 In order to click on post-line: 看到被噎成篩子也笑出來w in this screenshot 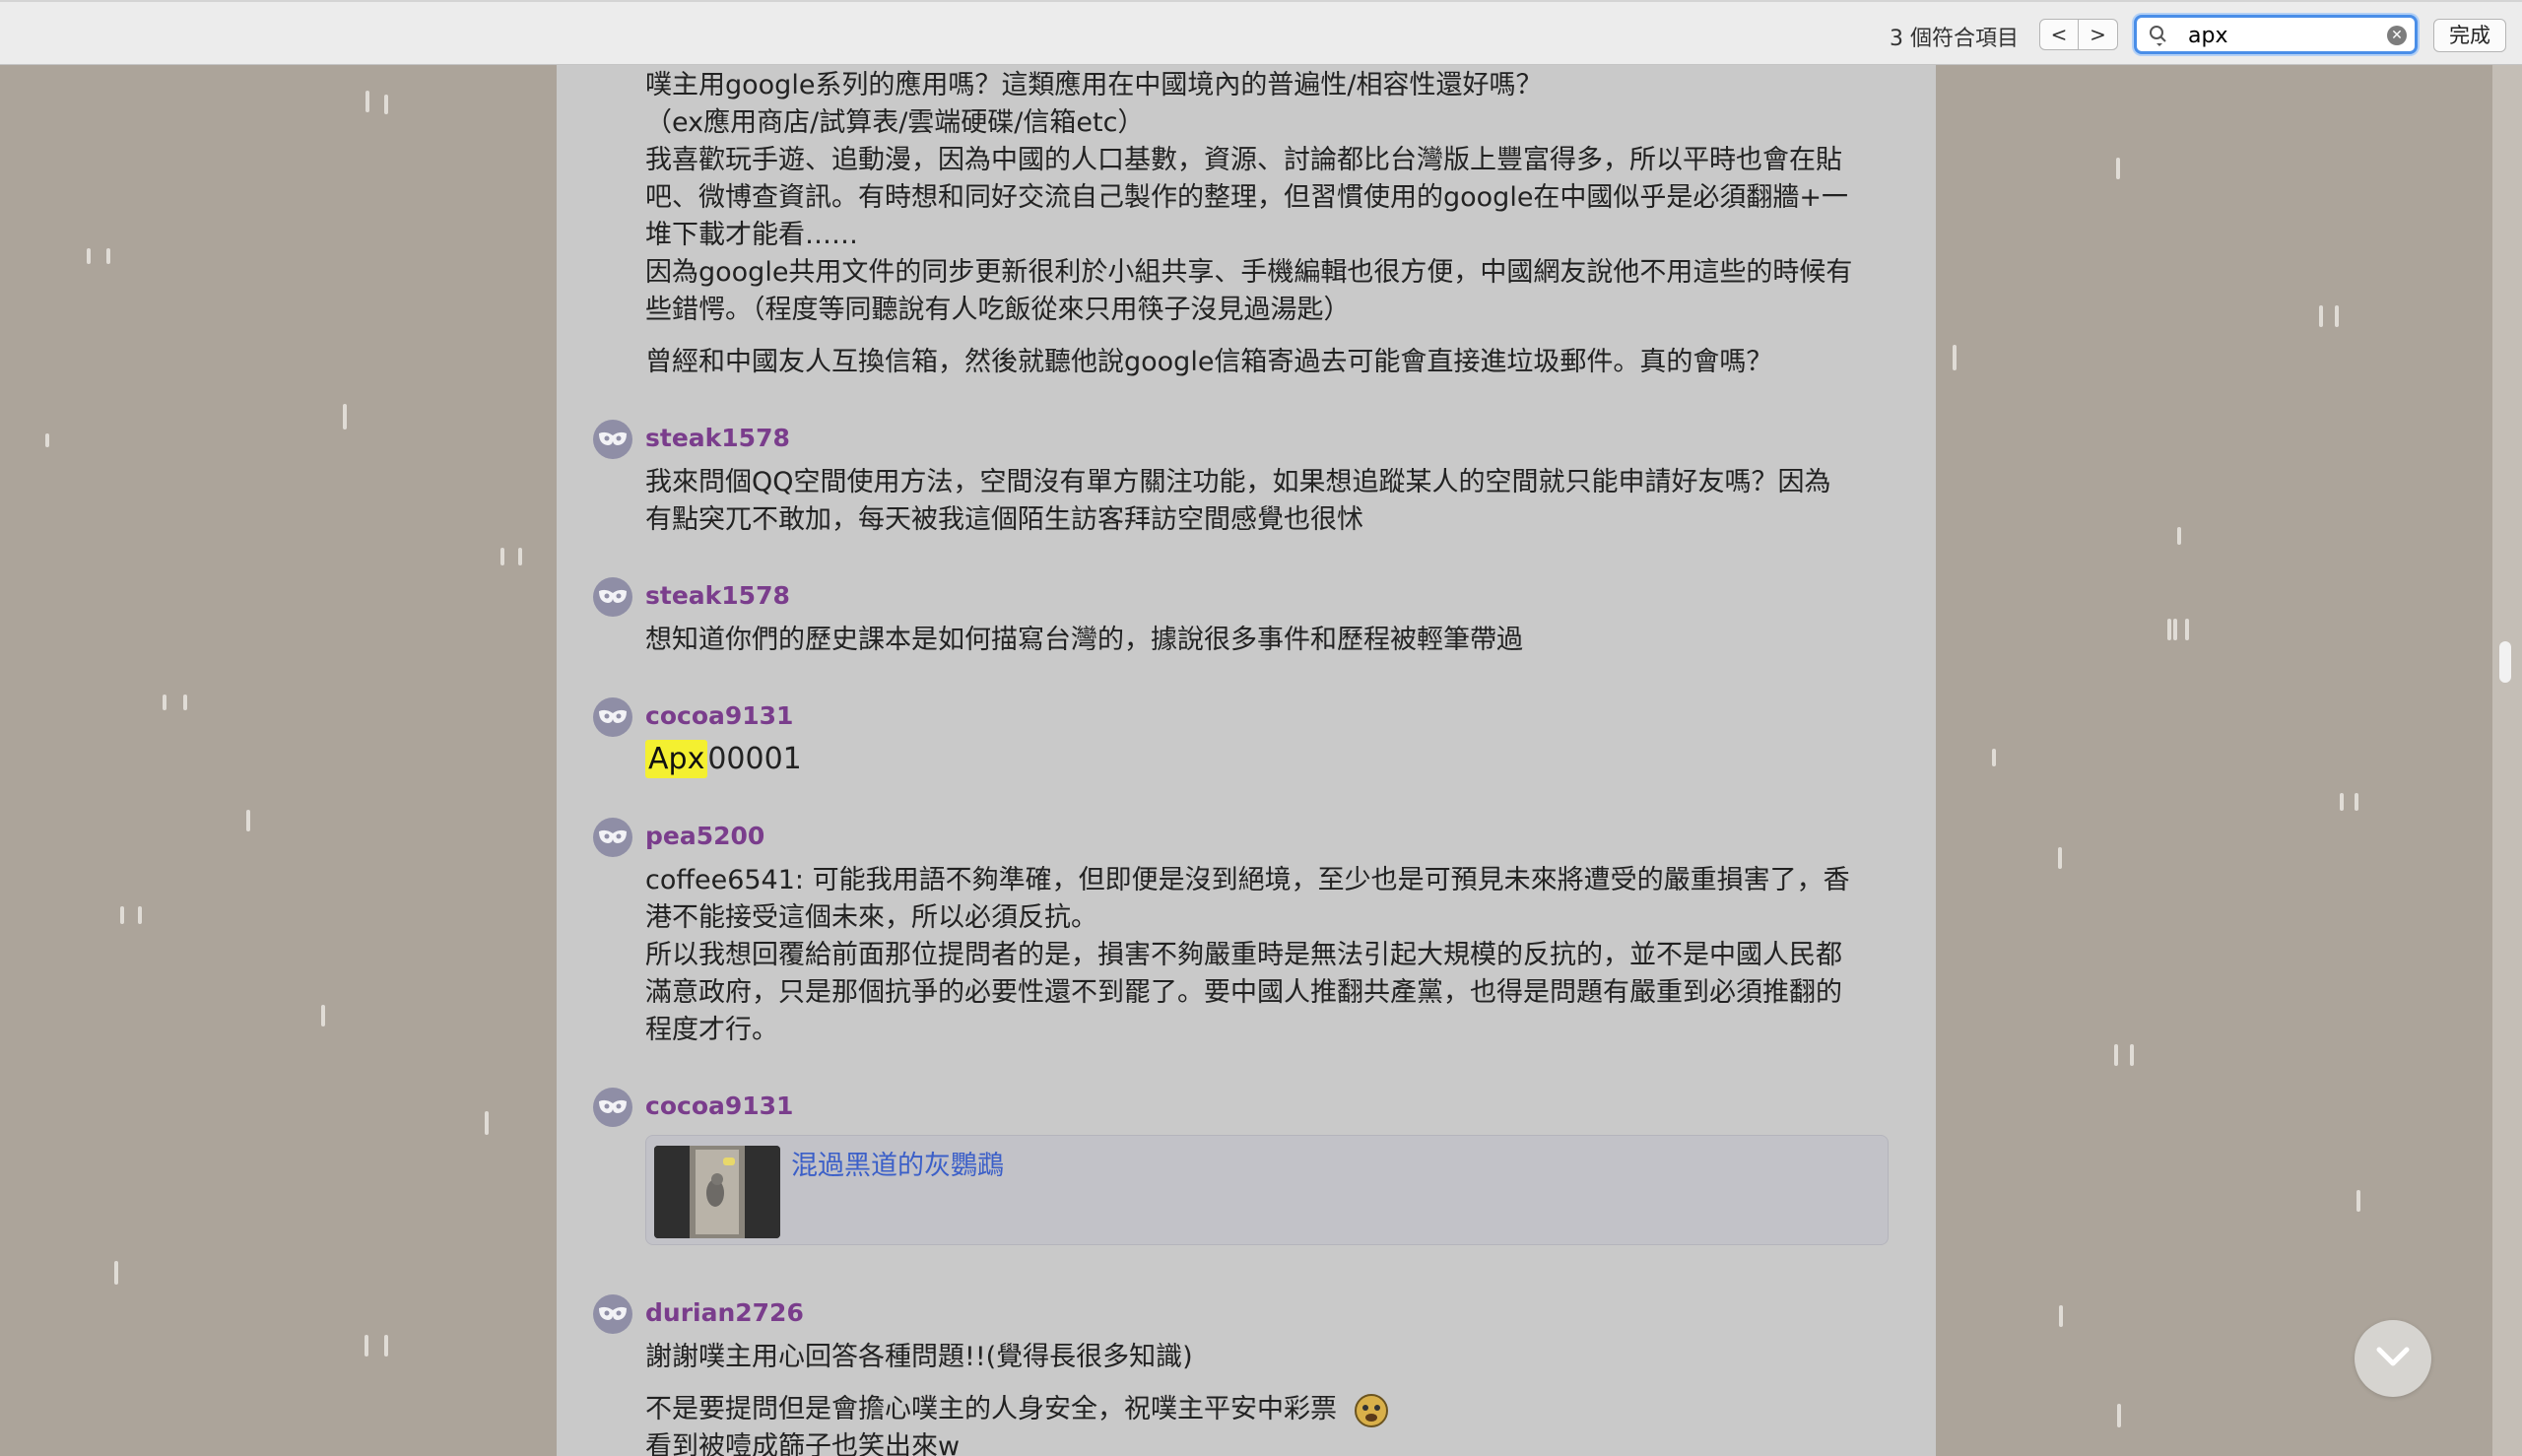, I will do `click(803, 1443)`.